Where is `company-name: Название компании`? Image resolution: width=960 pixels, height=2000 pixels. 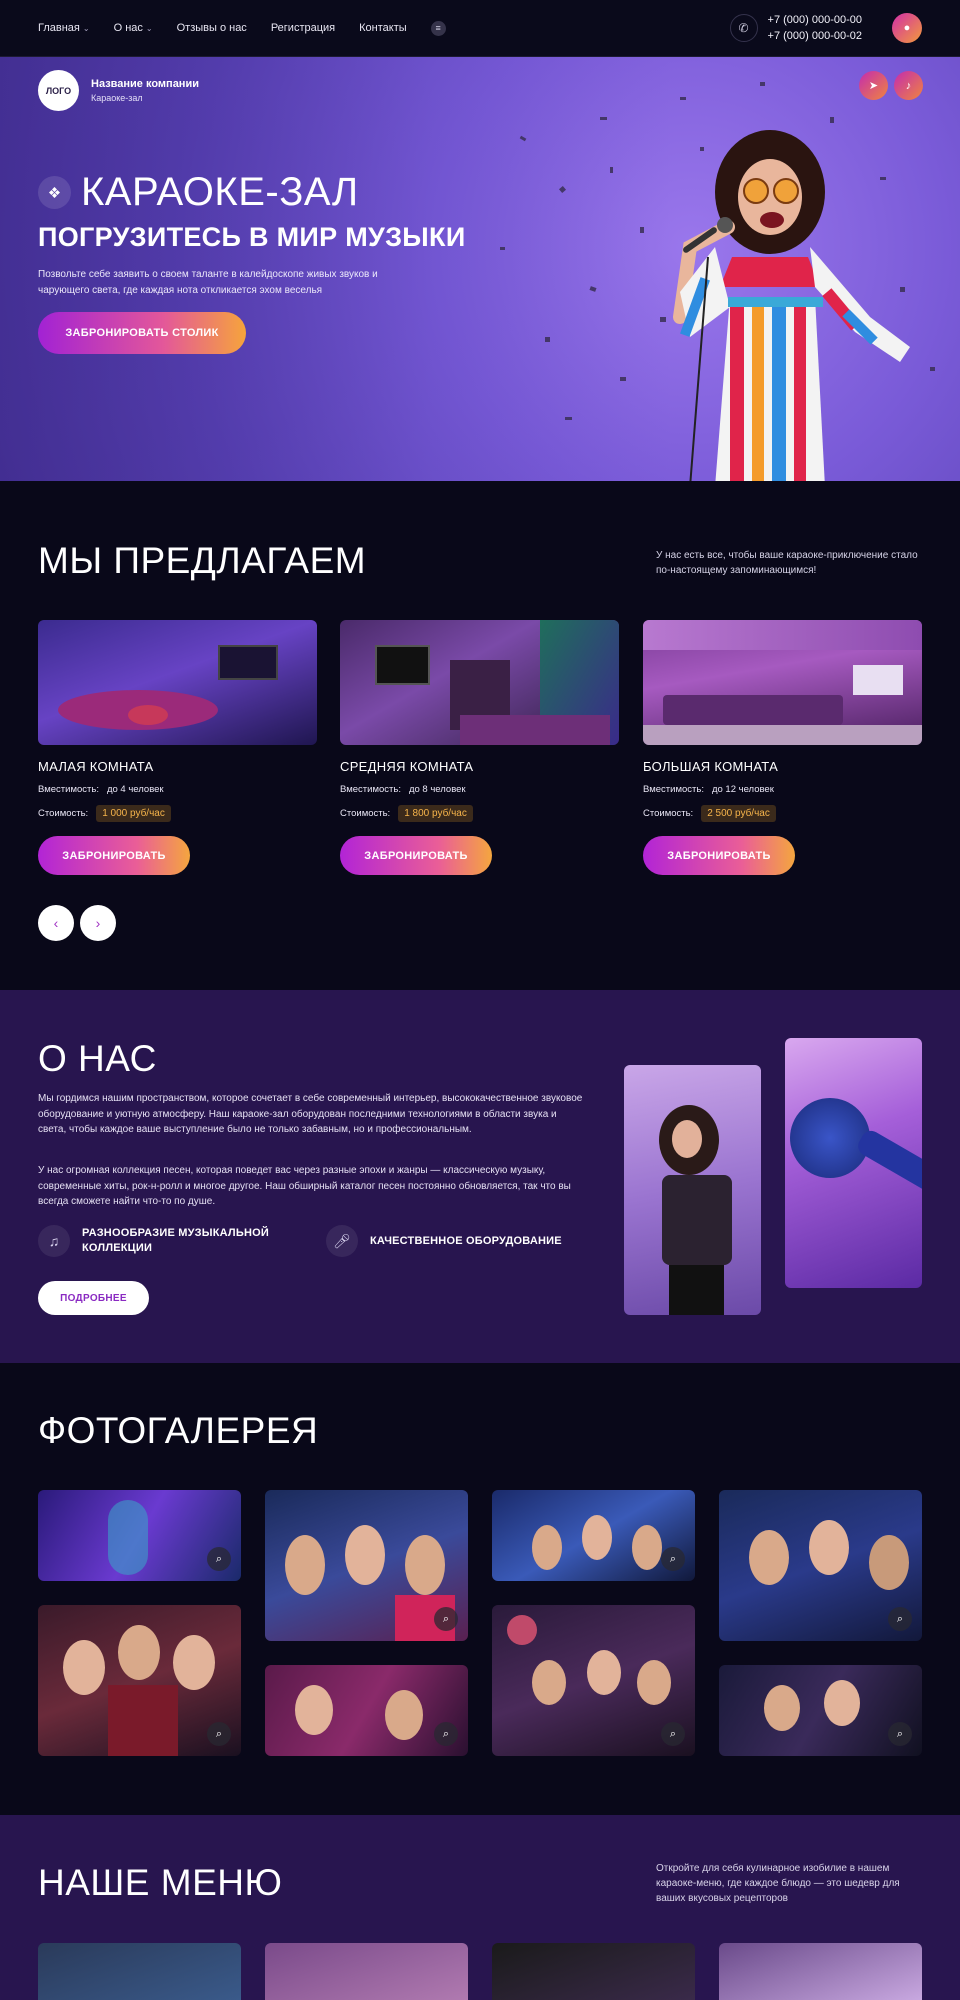 company-name: Название компании is located at coordinates (145, 84).